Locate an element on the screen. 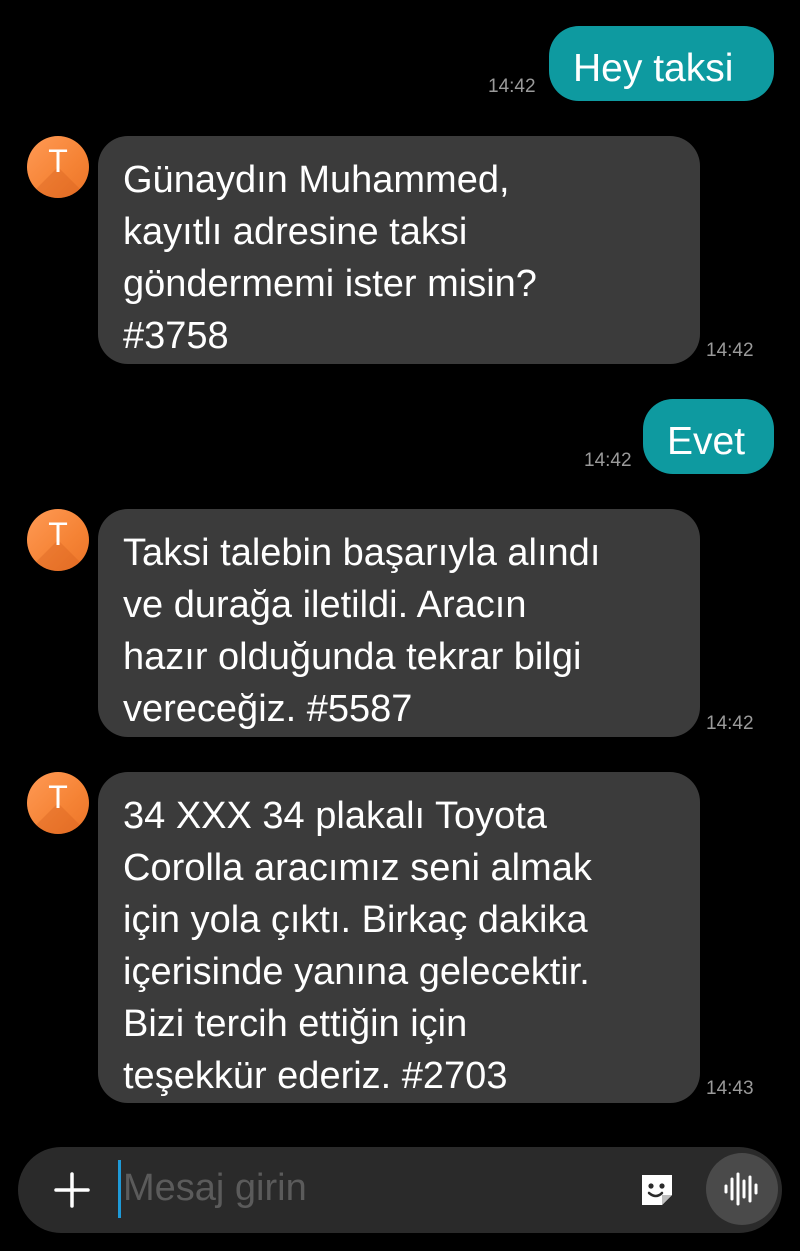  message-text: Evet is located at coordinates (706, 441).